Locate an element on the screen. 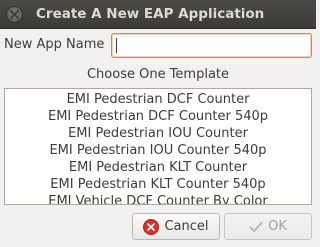 This screenshot has height=247, width=320. cancel-icon is located at coordinates (151, 226).